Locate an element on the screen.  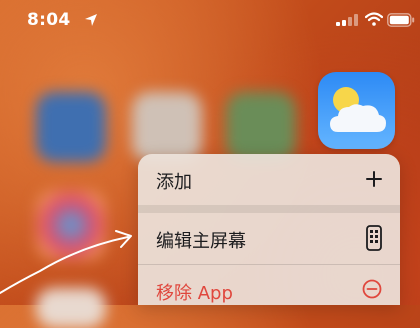
menu-section-divider is located at coordinates (269, 209).